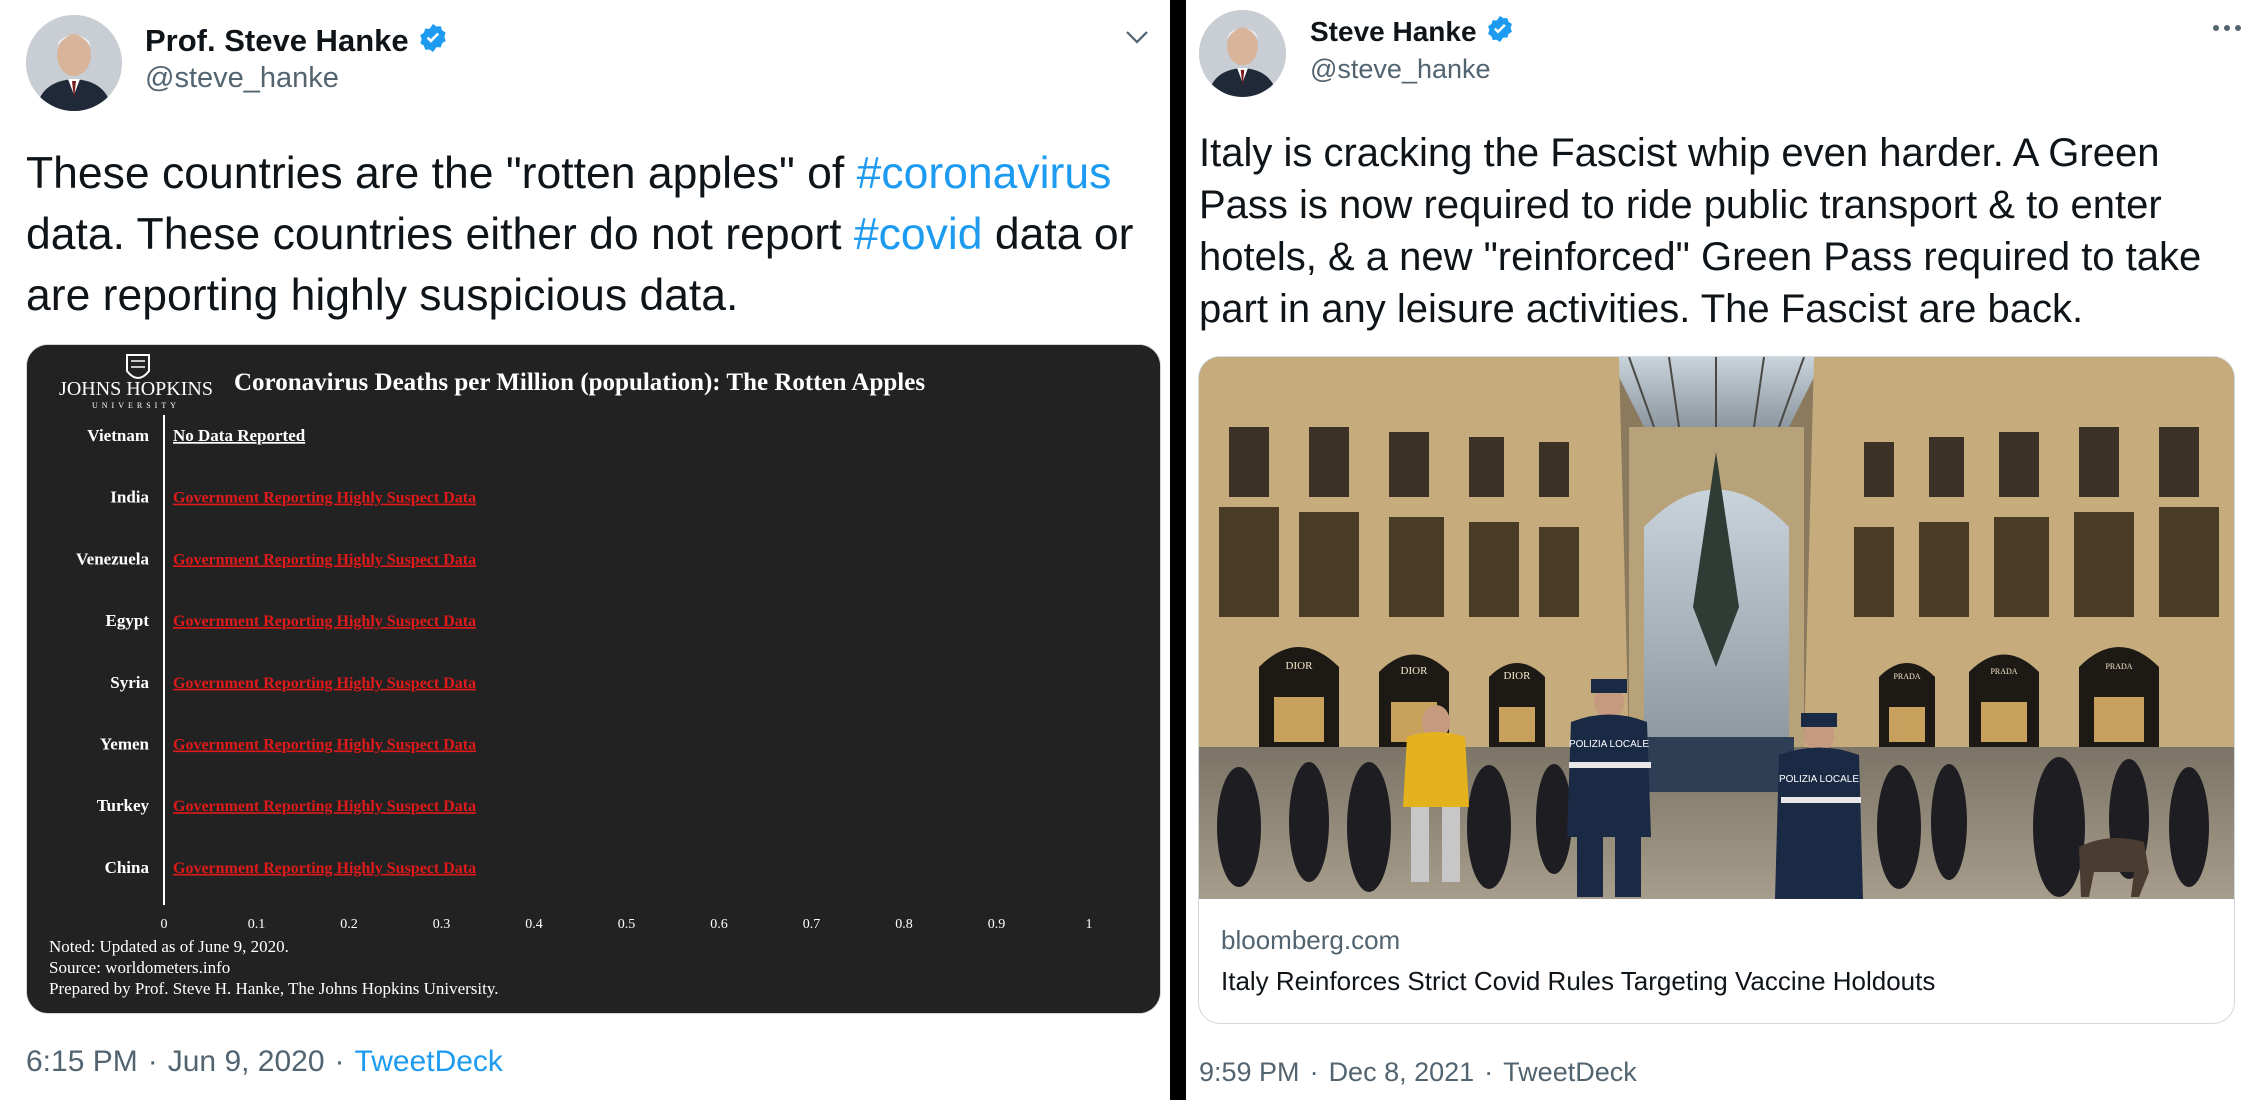  Describe the element at coordinates (246, 1062) in the screenshot. I see `tweet-date: Jun 9, 2020` at that location.